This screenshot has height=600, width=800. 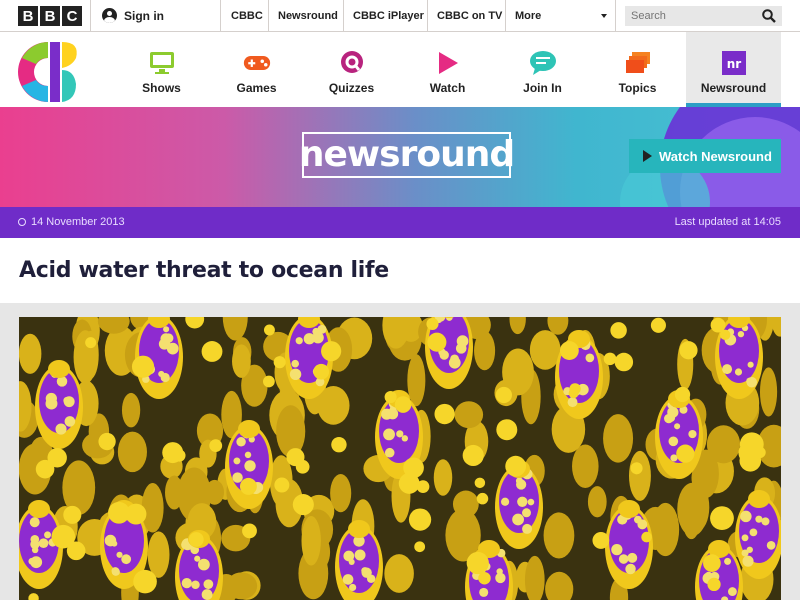 I want to click on last-updated: Last updated at 14:05, so click(x=727, y=222).